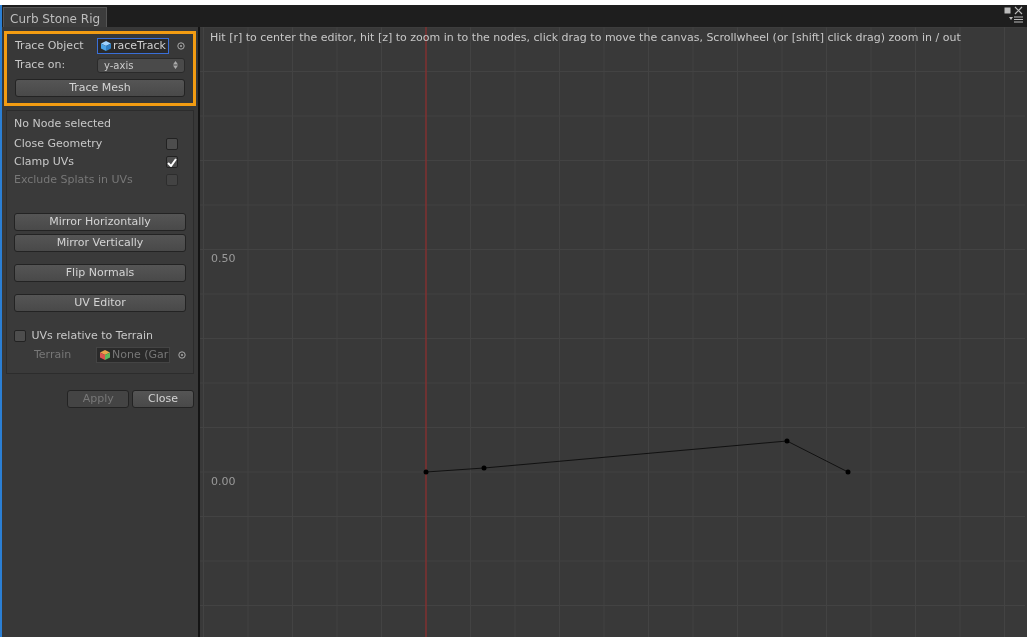  Describe the element at coordinates (1016, 19) in the screenshot. I see `menu-icon` at that location.